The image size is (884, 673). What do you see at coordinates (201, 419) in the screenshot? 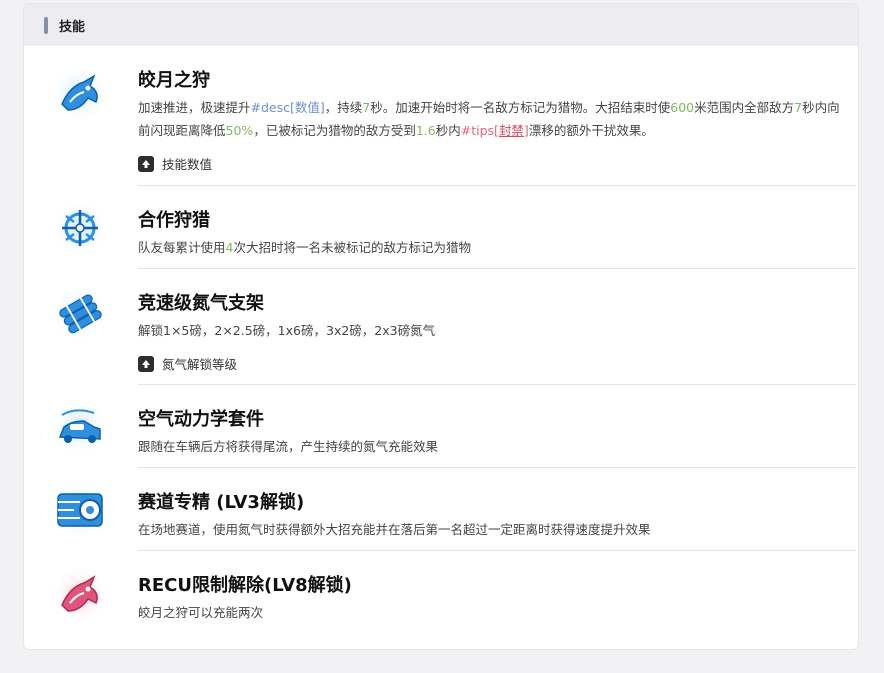
I see `skill-name: 空气动力学套件` at bounding box center [201, 419].